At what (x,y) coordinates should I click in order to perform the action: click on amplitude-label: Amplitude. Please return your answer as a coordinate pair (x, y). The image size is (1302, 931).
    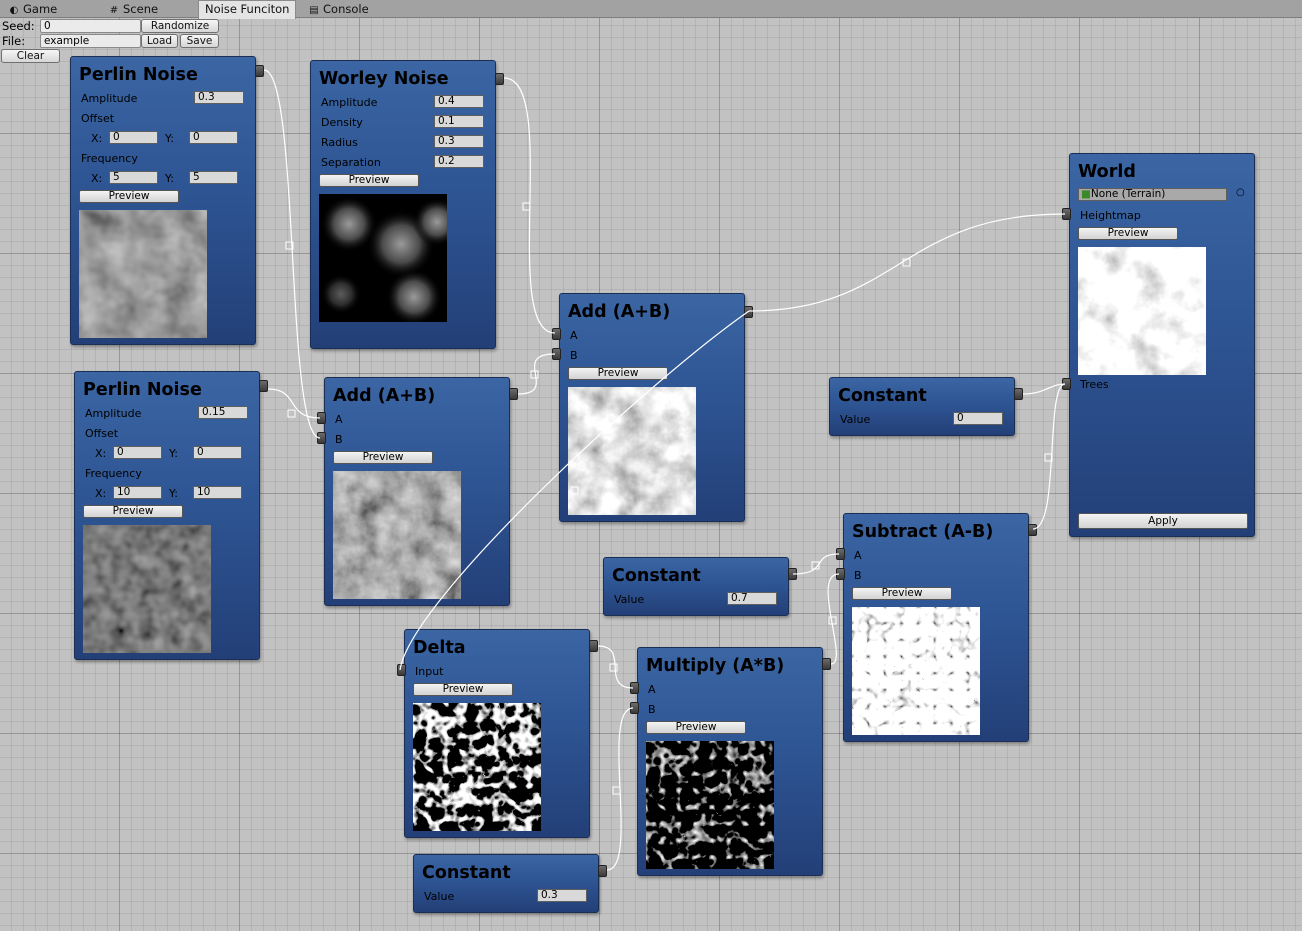
    Looking at the image, I should click on (113, 413).